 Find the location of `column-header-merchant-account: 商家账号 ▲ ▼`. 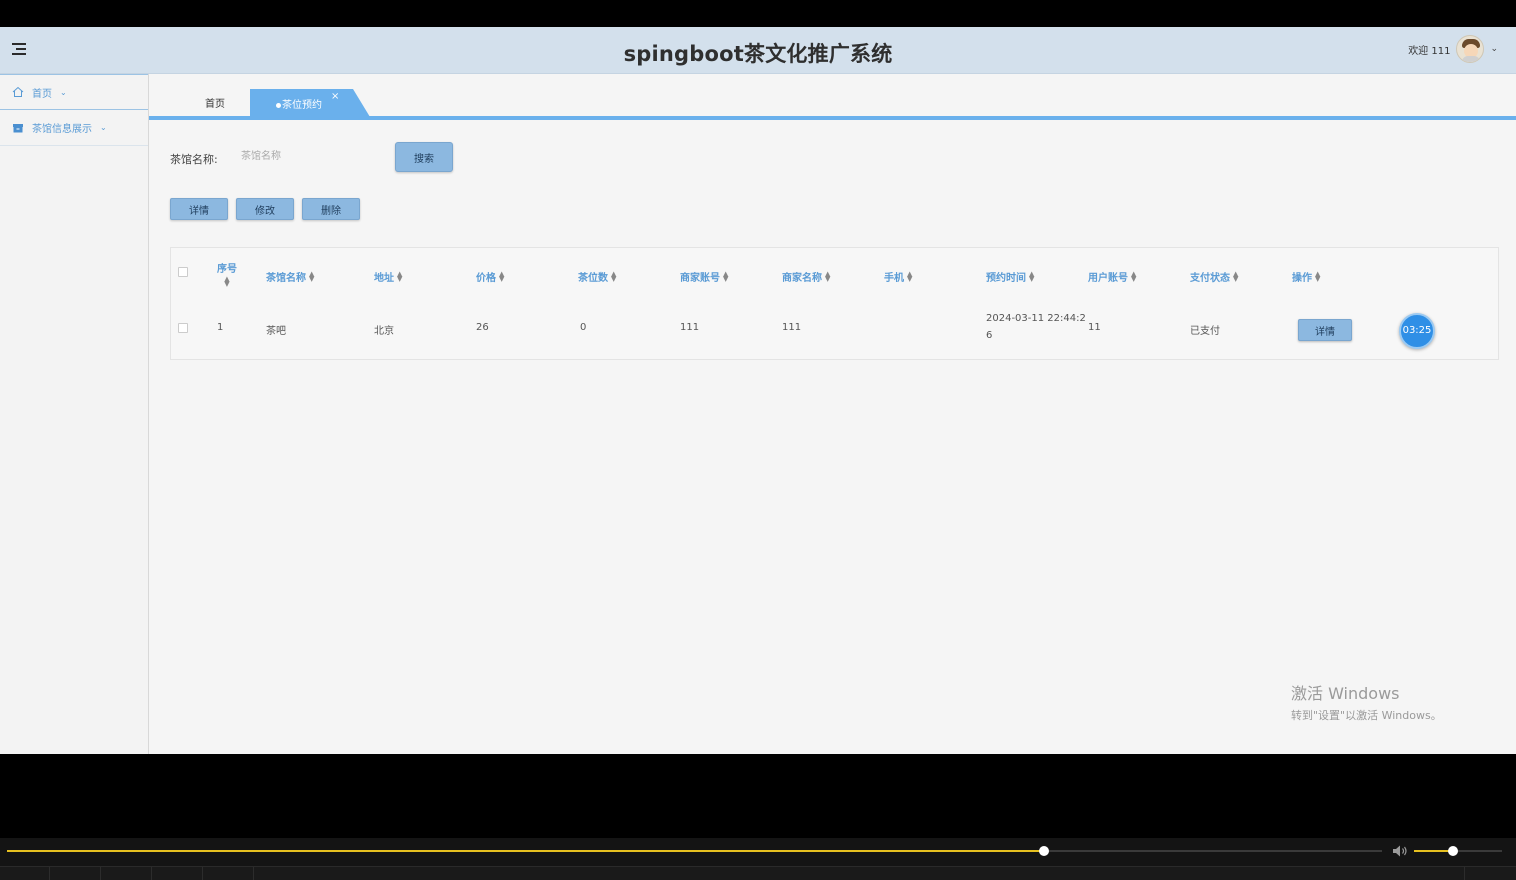

column-header-merchant-account: 商家账号 ▲ ▼ is located at coordinates (704, 276).